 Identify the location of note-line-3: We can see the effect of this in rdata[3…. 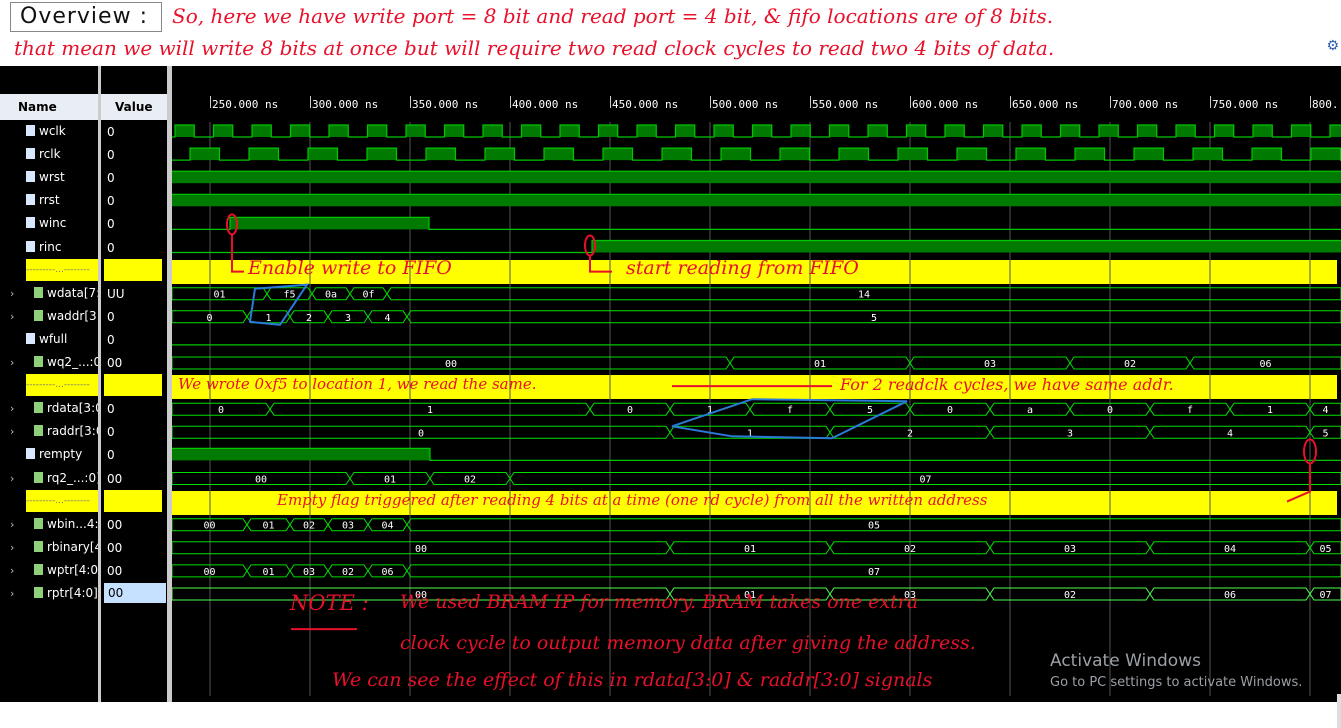
(632, 680).